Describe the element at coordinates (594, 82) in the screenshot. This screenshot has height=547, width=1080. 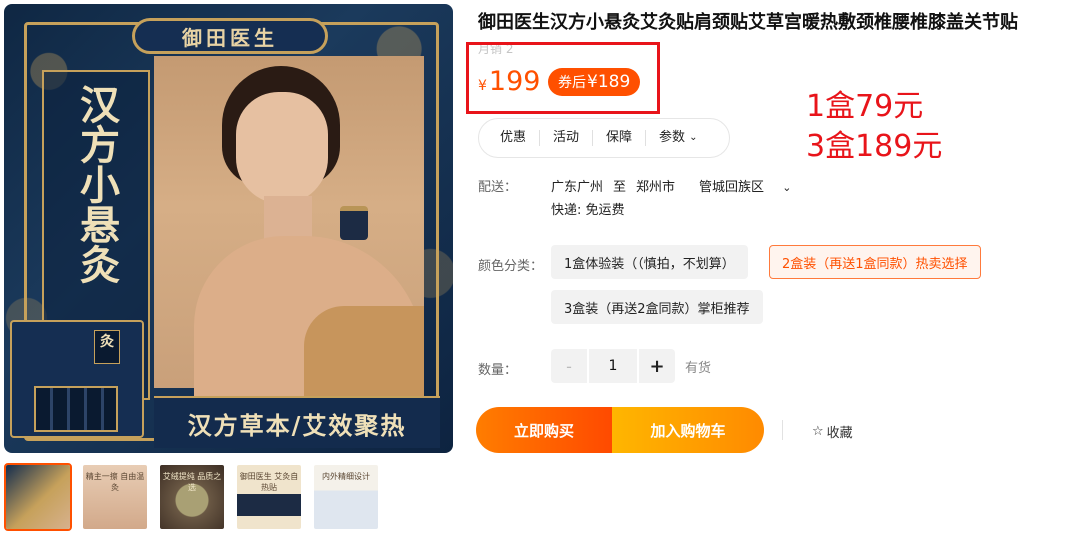
I see `coupon-price-badge: 券后 ¥189` at that location.